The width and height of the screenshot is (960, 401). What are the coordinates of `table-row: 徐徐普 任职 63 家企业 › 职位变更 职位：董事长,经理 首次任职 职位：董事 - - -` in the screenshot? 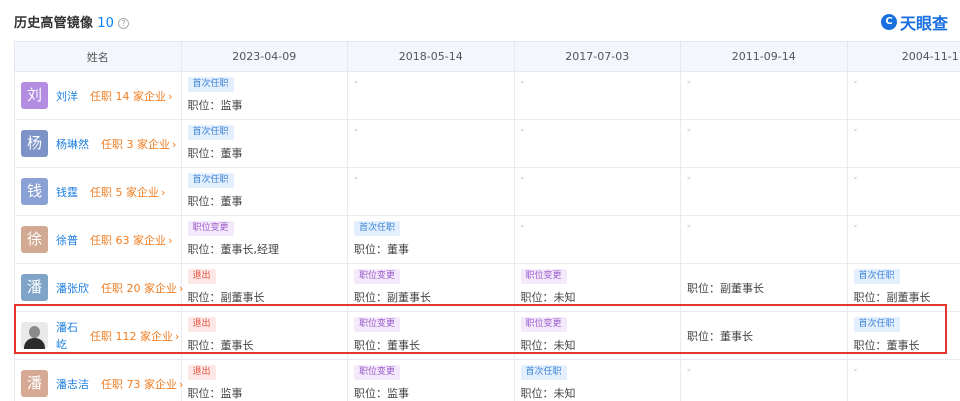 It's located at (487, 239).